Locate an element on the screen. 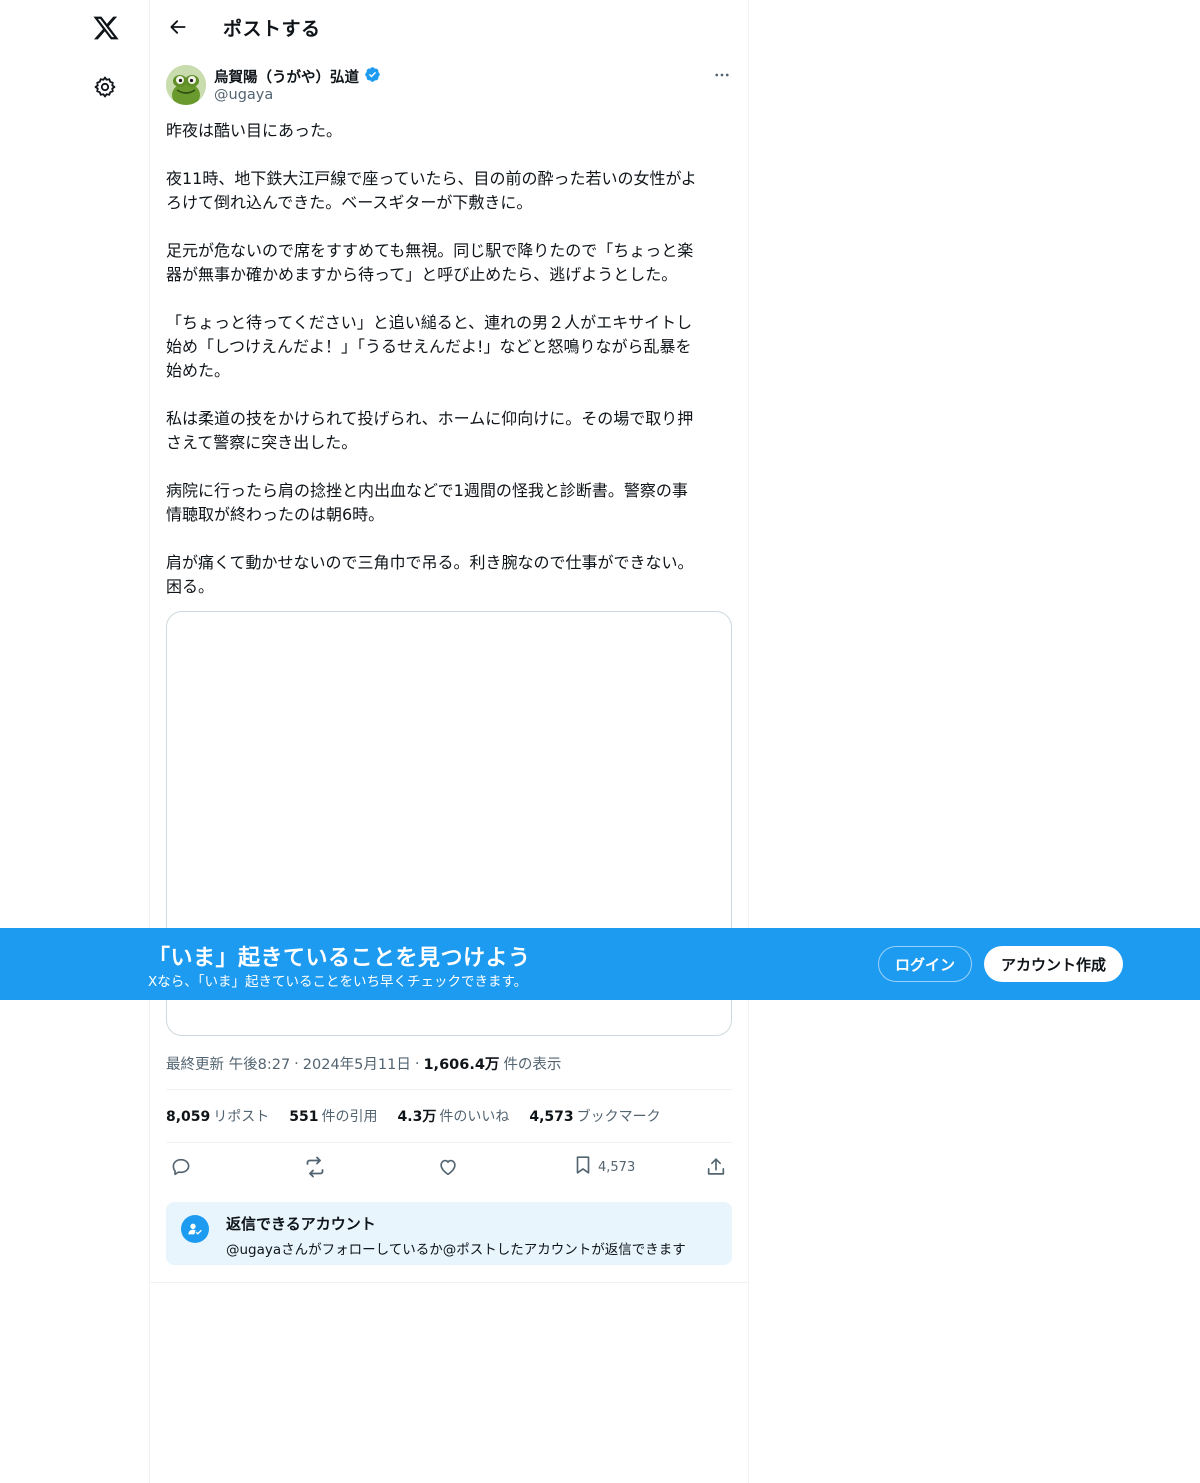  gear-icon is located at coordinates (105, 87).